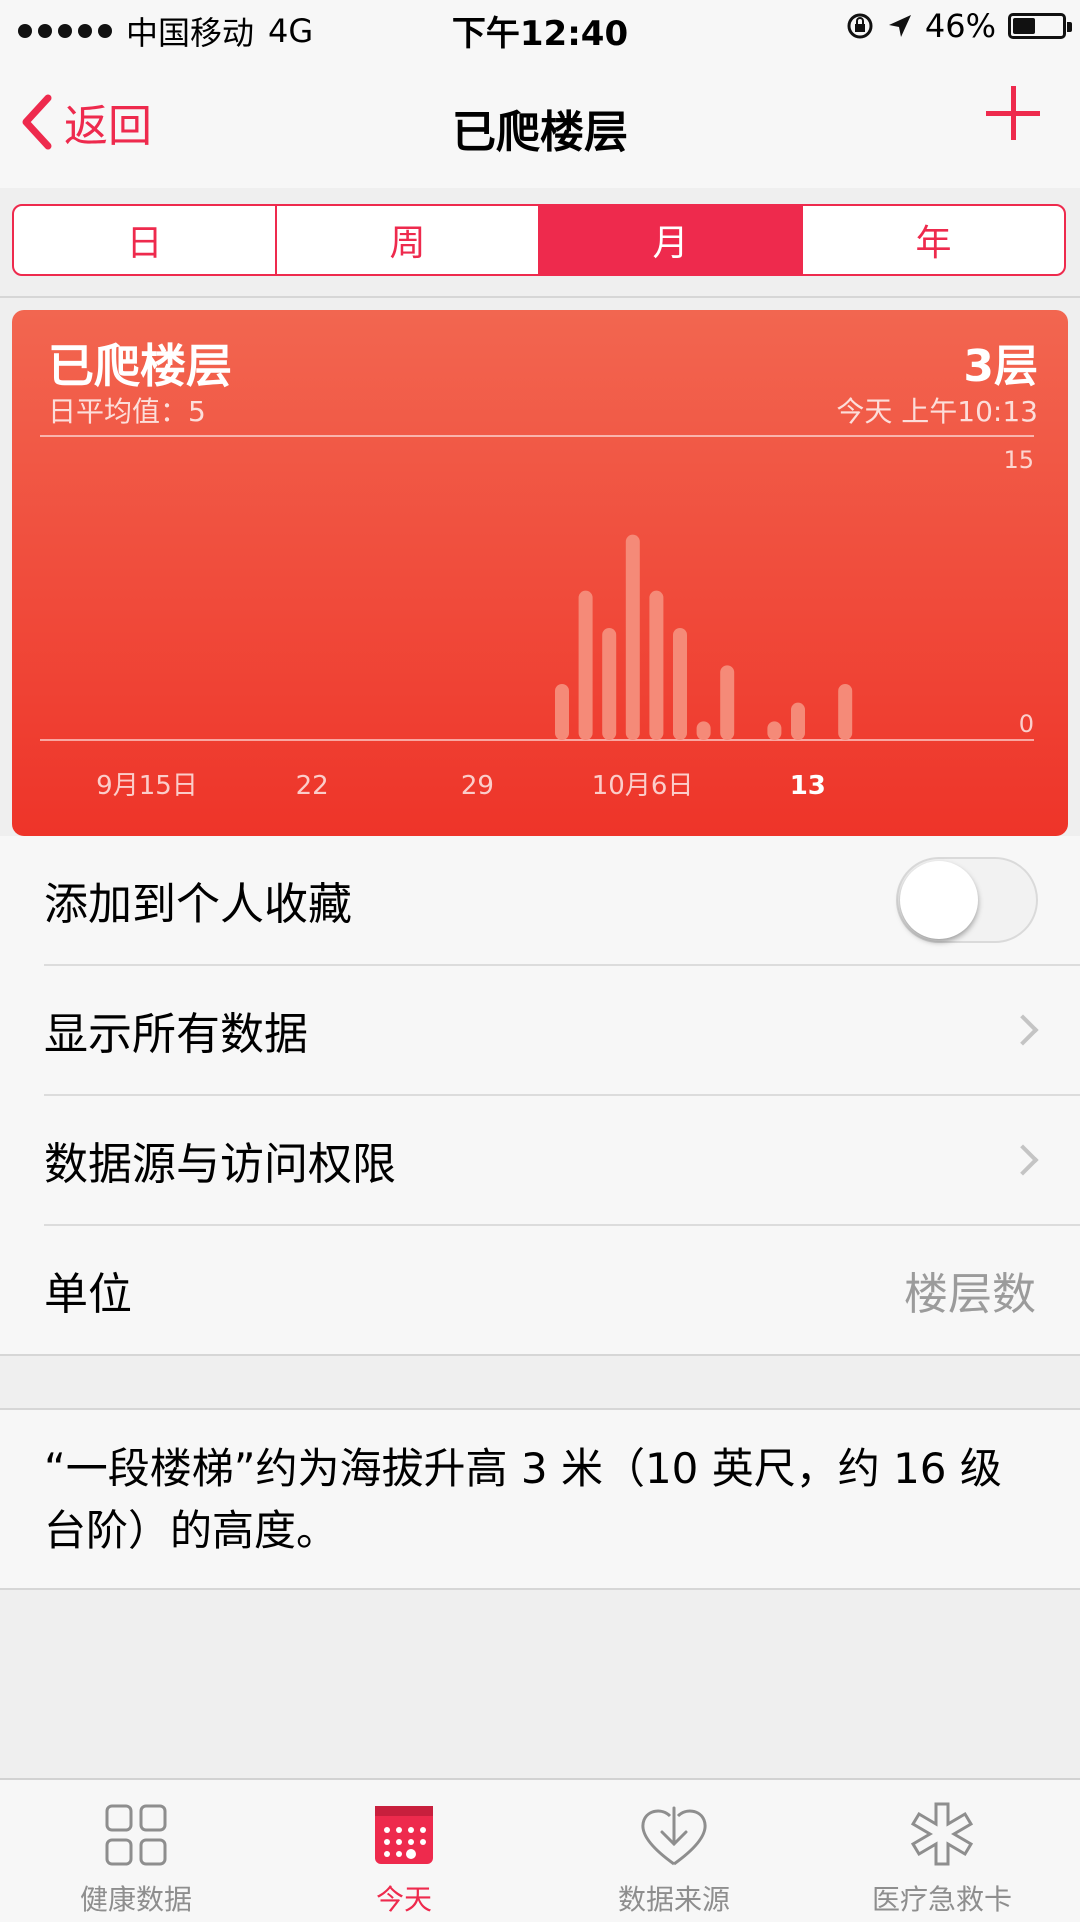  Describe the element at coordinates (403, 1899) in the screenshot. I see `tab-today-label: 今天` at that location.